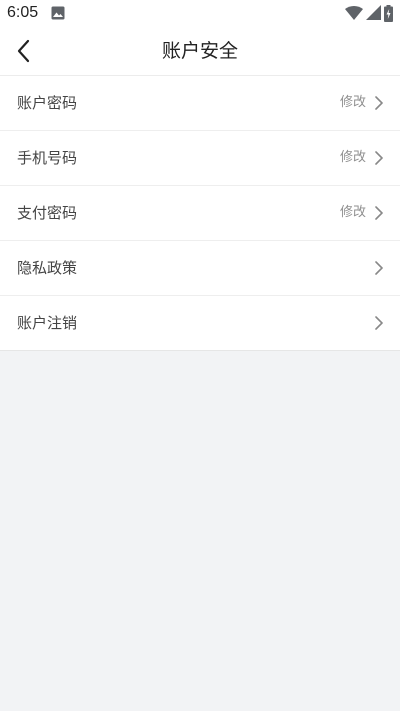 The width and height of the screenshot is (400, 711). I want to click on settings-item-account-deletion: 账户注销, so click(200, 323).